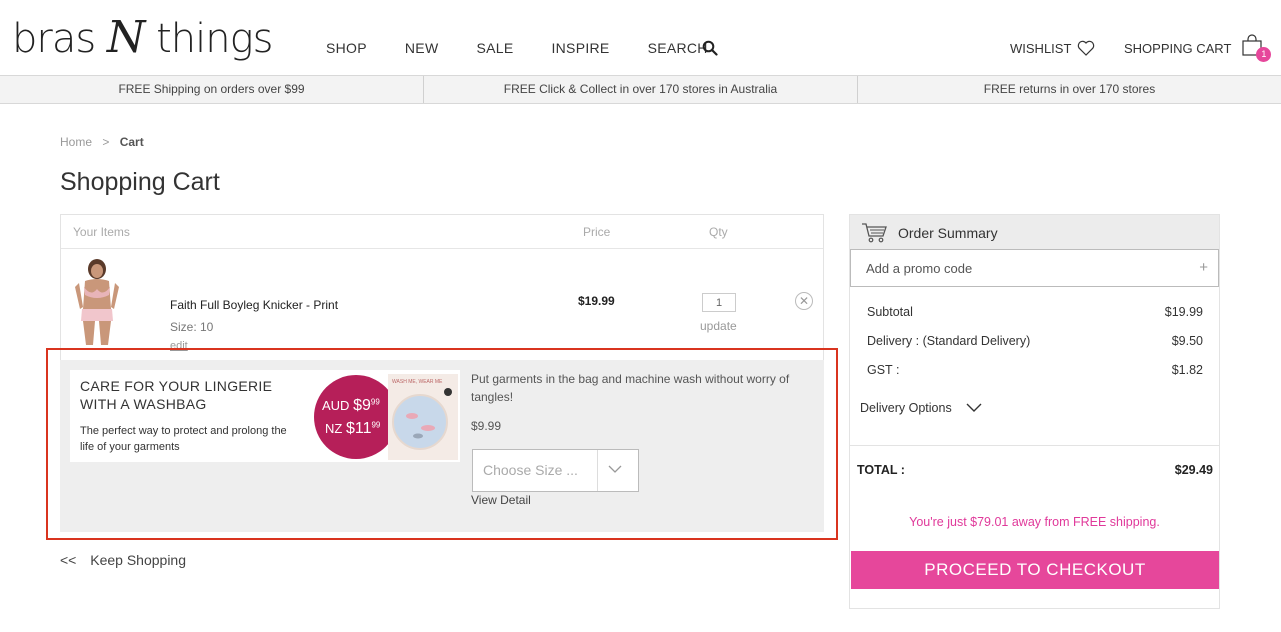 The height and width of the screenshot is (632, 1281). I want to click on cart-item-price: $19.99, so click(596, 301).